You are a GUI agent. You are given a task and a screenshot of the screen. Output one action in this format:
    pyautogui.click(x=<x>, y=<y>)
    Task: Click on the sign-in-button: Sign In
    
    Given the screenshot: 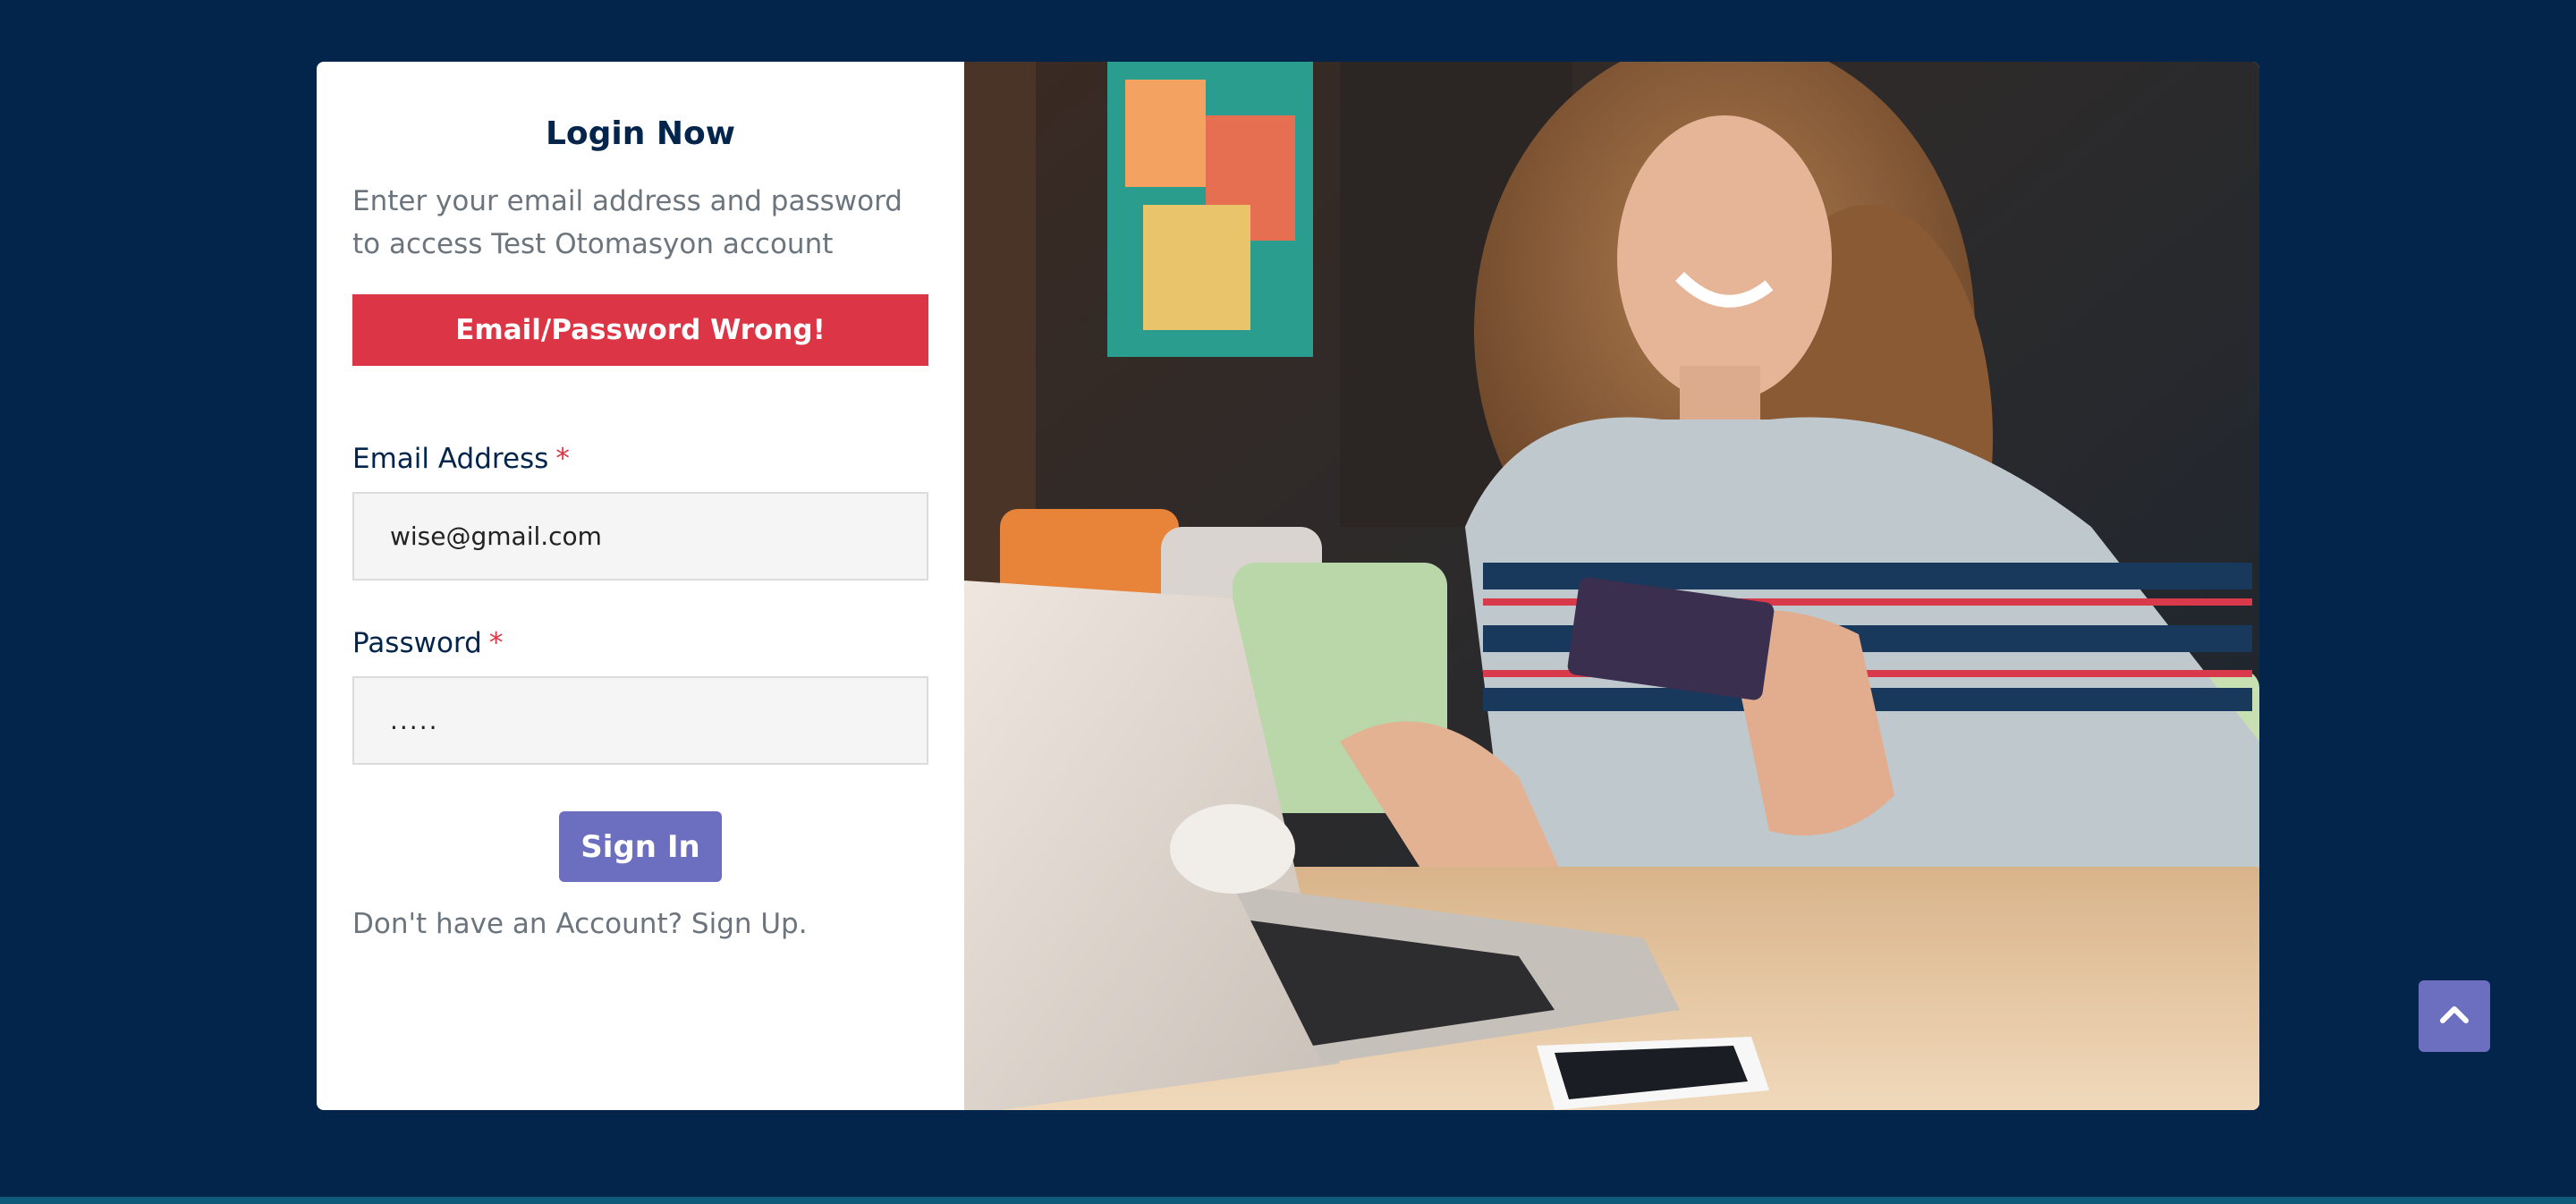 What is the action you would take?
    pyautogui.click(x=640, y=847)
    